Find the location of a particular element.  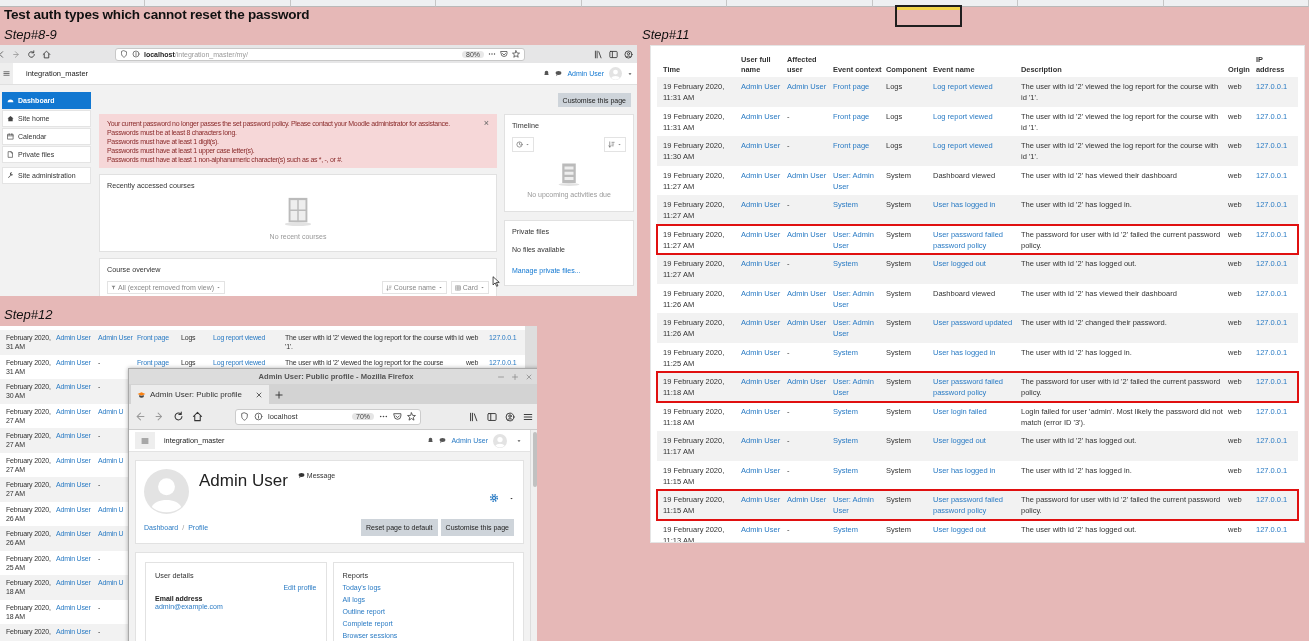

sort-dropdown is located at coordinates (615, 144).